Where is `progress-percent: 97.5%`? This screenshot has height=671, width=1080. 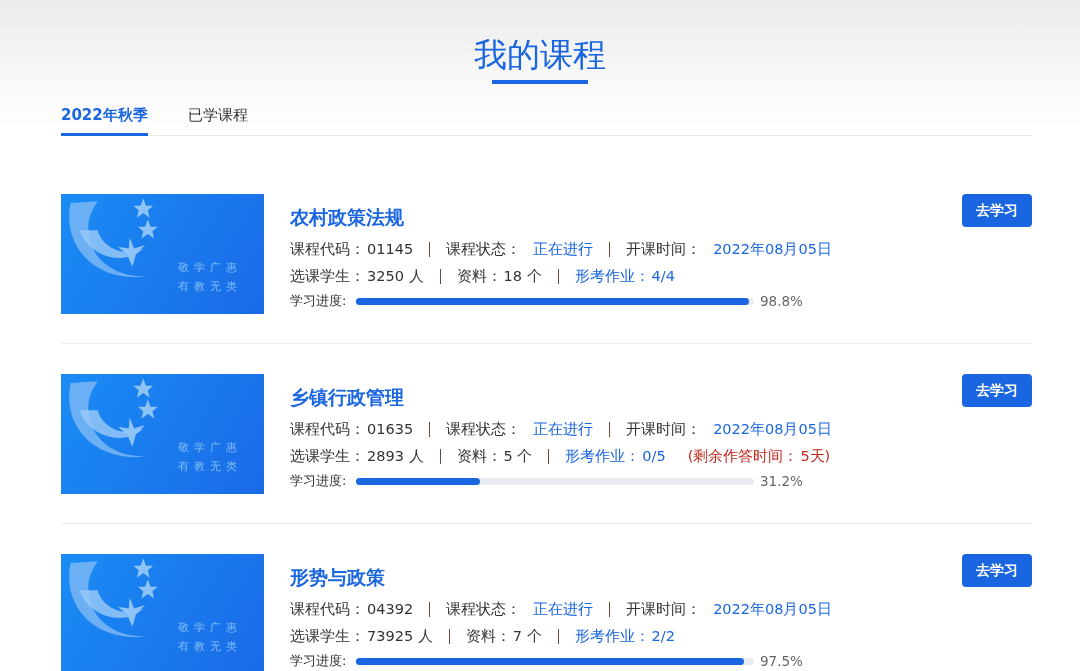
progress-percent: 97.5% is located at coordinates (781, 661).